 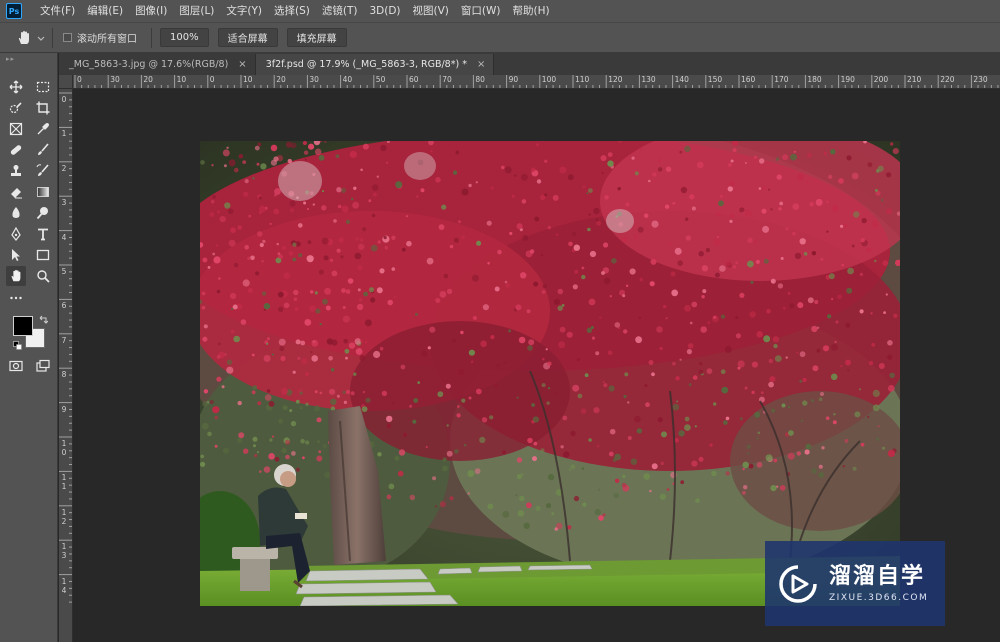 I want to click on menu-window: 窗口(W), so click(x=481, y=11).